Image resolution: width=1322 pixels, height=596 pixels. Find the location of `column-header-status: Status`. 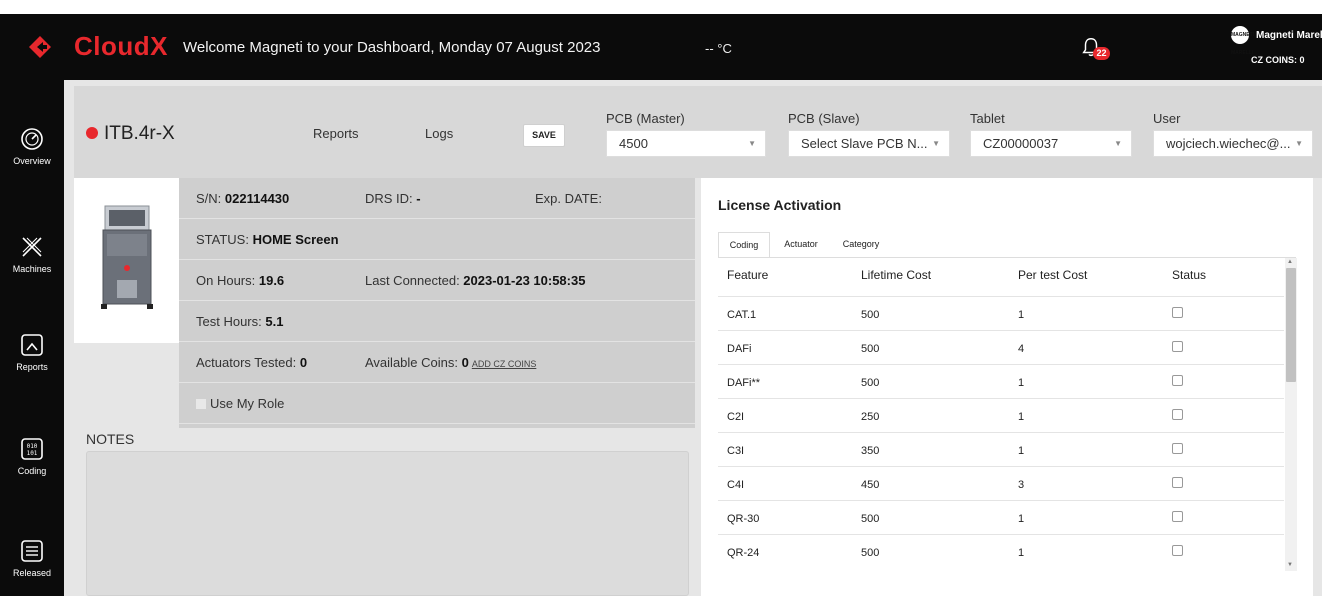

column-header-status: Status is located at coordinates (1189, 275).